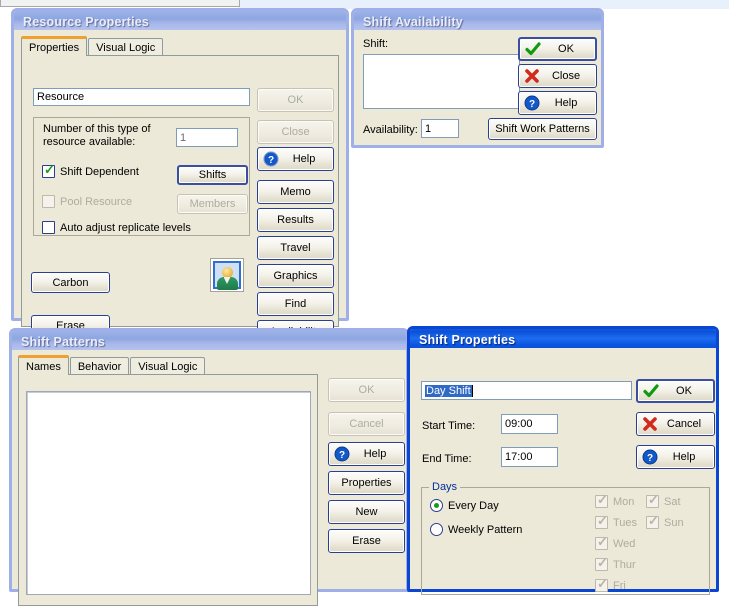 This screenshot has width=729, height=606. Describe the element at coordinates (375, 454) in the screenshot. I see `patterns-help-label: Help` at that location.